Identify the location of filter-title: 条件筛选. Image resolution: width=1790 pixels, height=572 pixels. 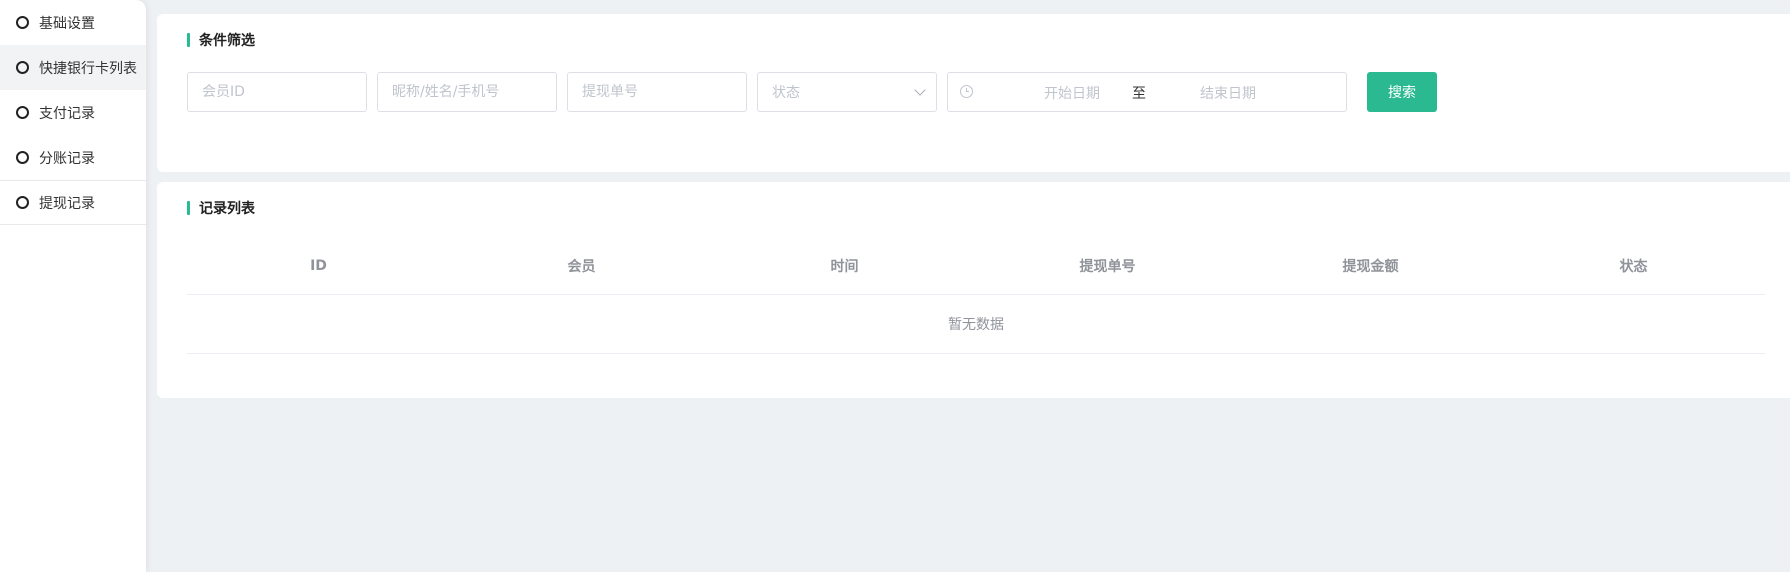
(221, 40).